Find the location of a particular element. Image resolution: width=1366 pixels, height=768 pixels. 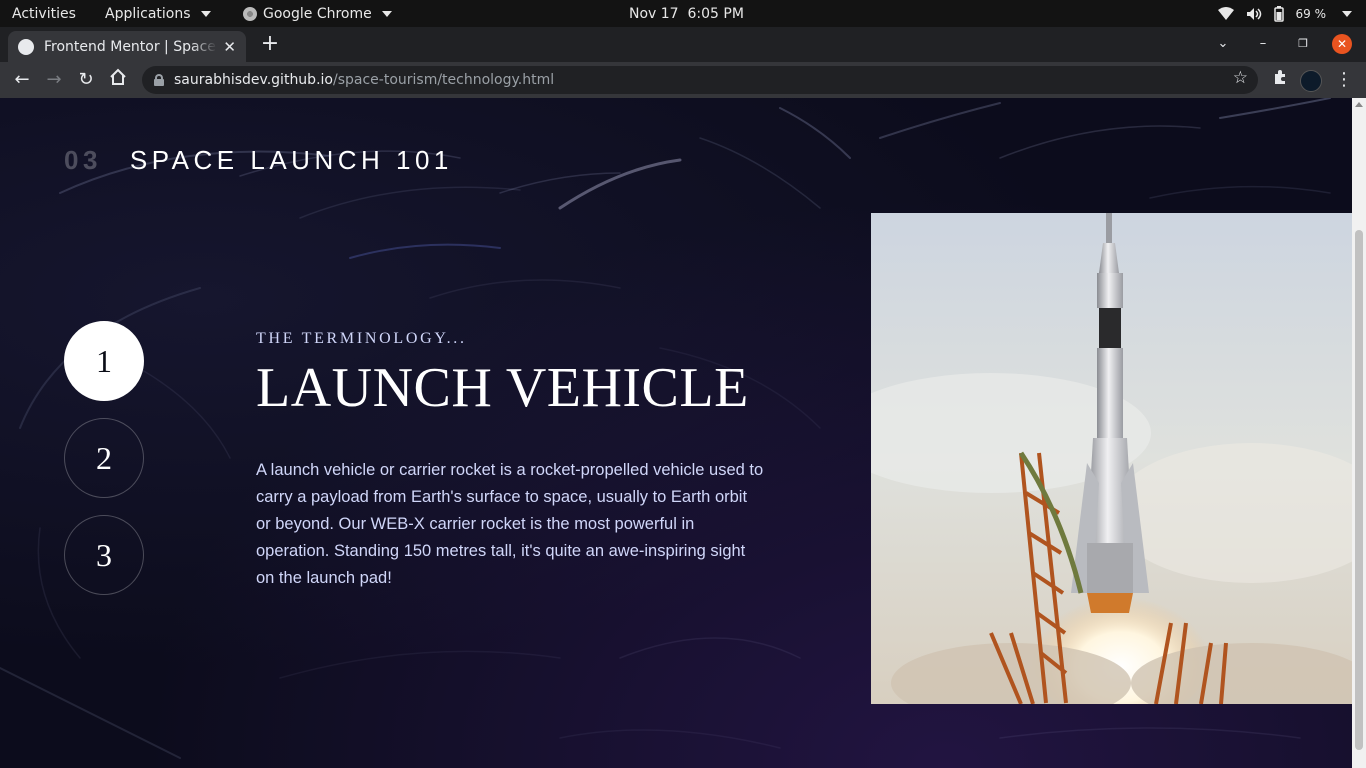

applications-menu: Applications is located at coordinates (158, 13).